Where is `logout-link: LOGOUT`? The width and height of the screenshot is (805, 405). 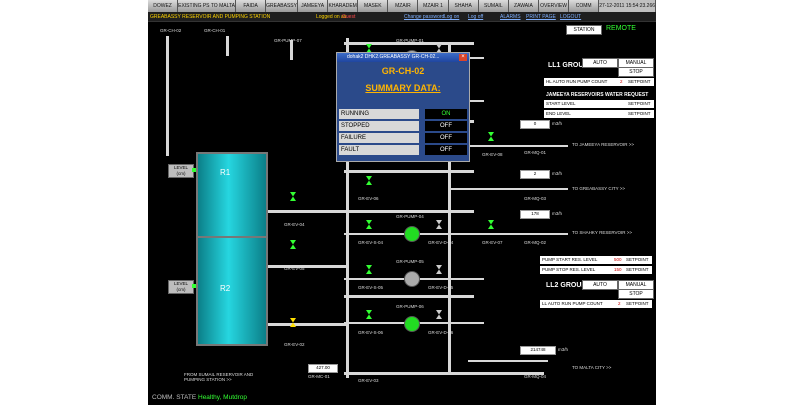 logout-link: LOGOUT is located at coordinates (570, 17).